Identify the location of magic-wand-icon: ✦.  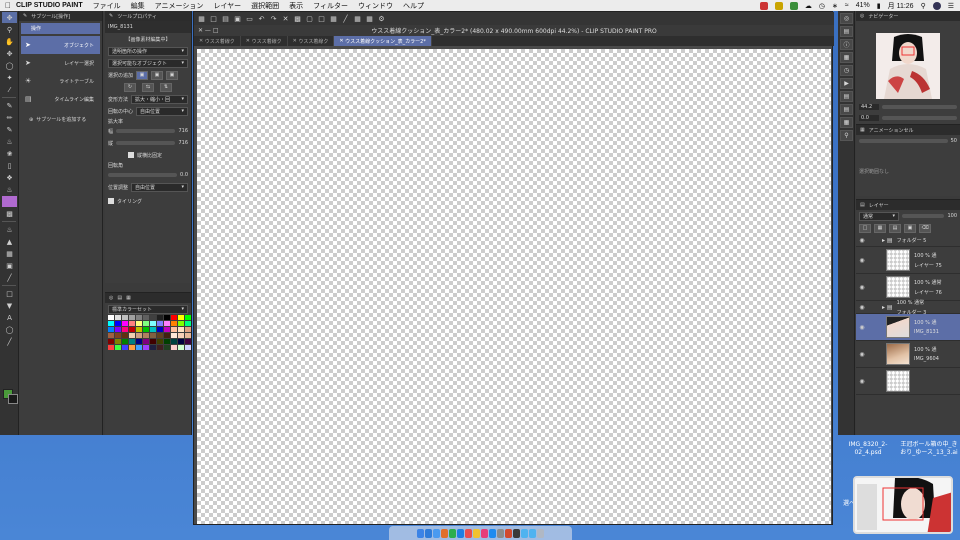
(9, 77).